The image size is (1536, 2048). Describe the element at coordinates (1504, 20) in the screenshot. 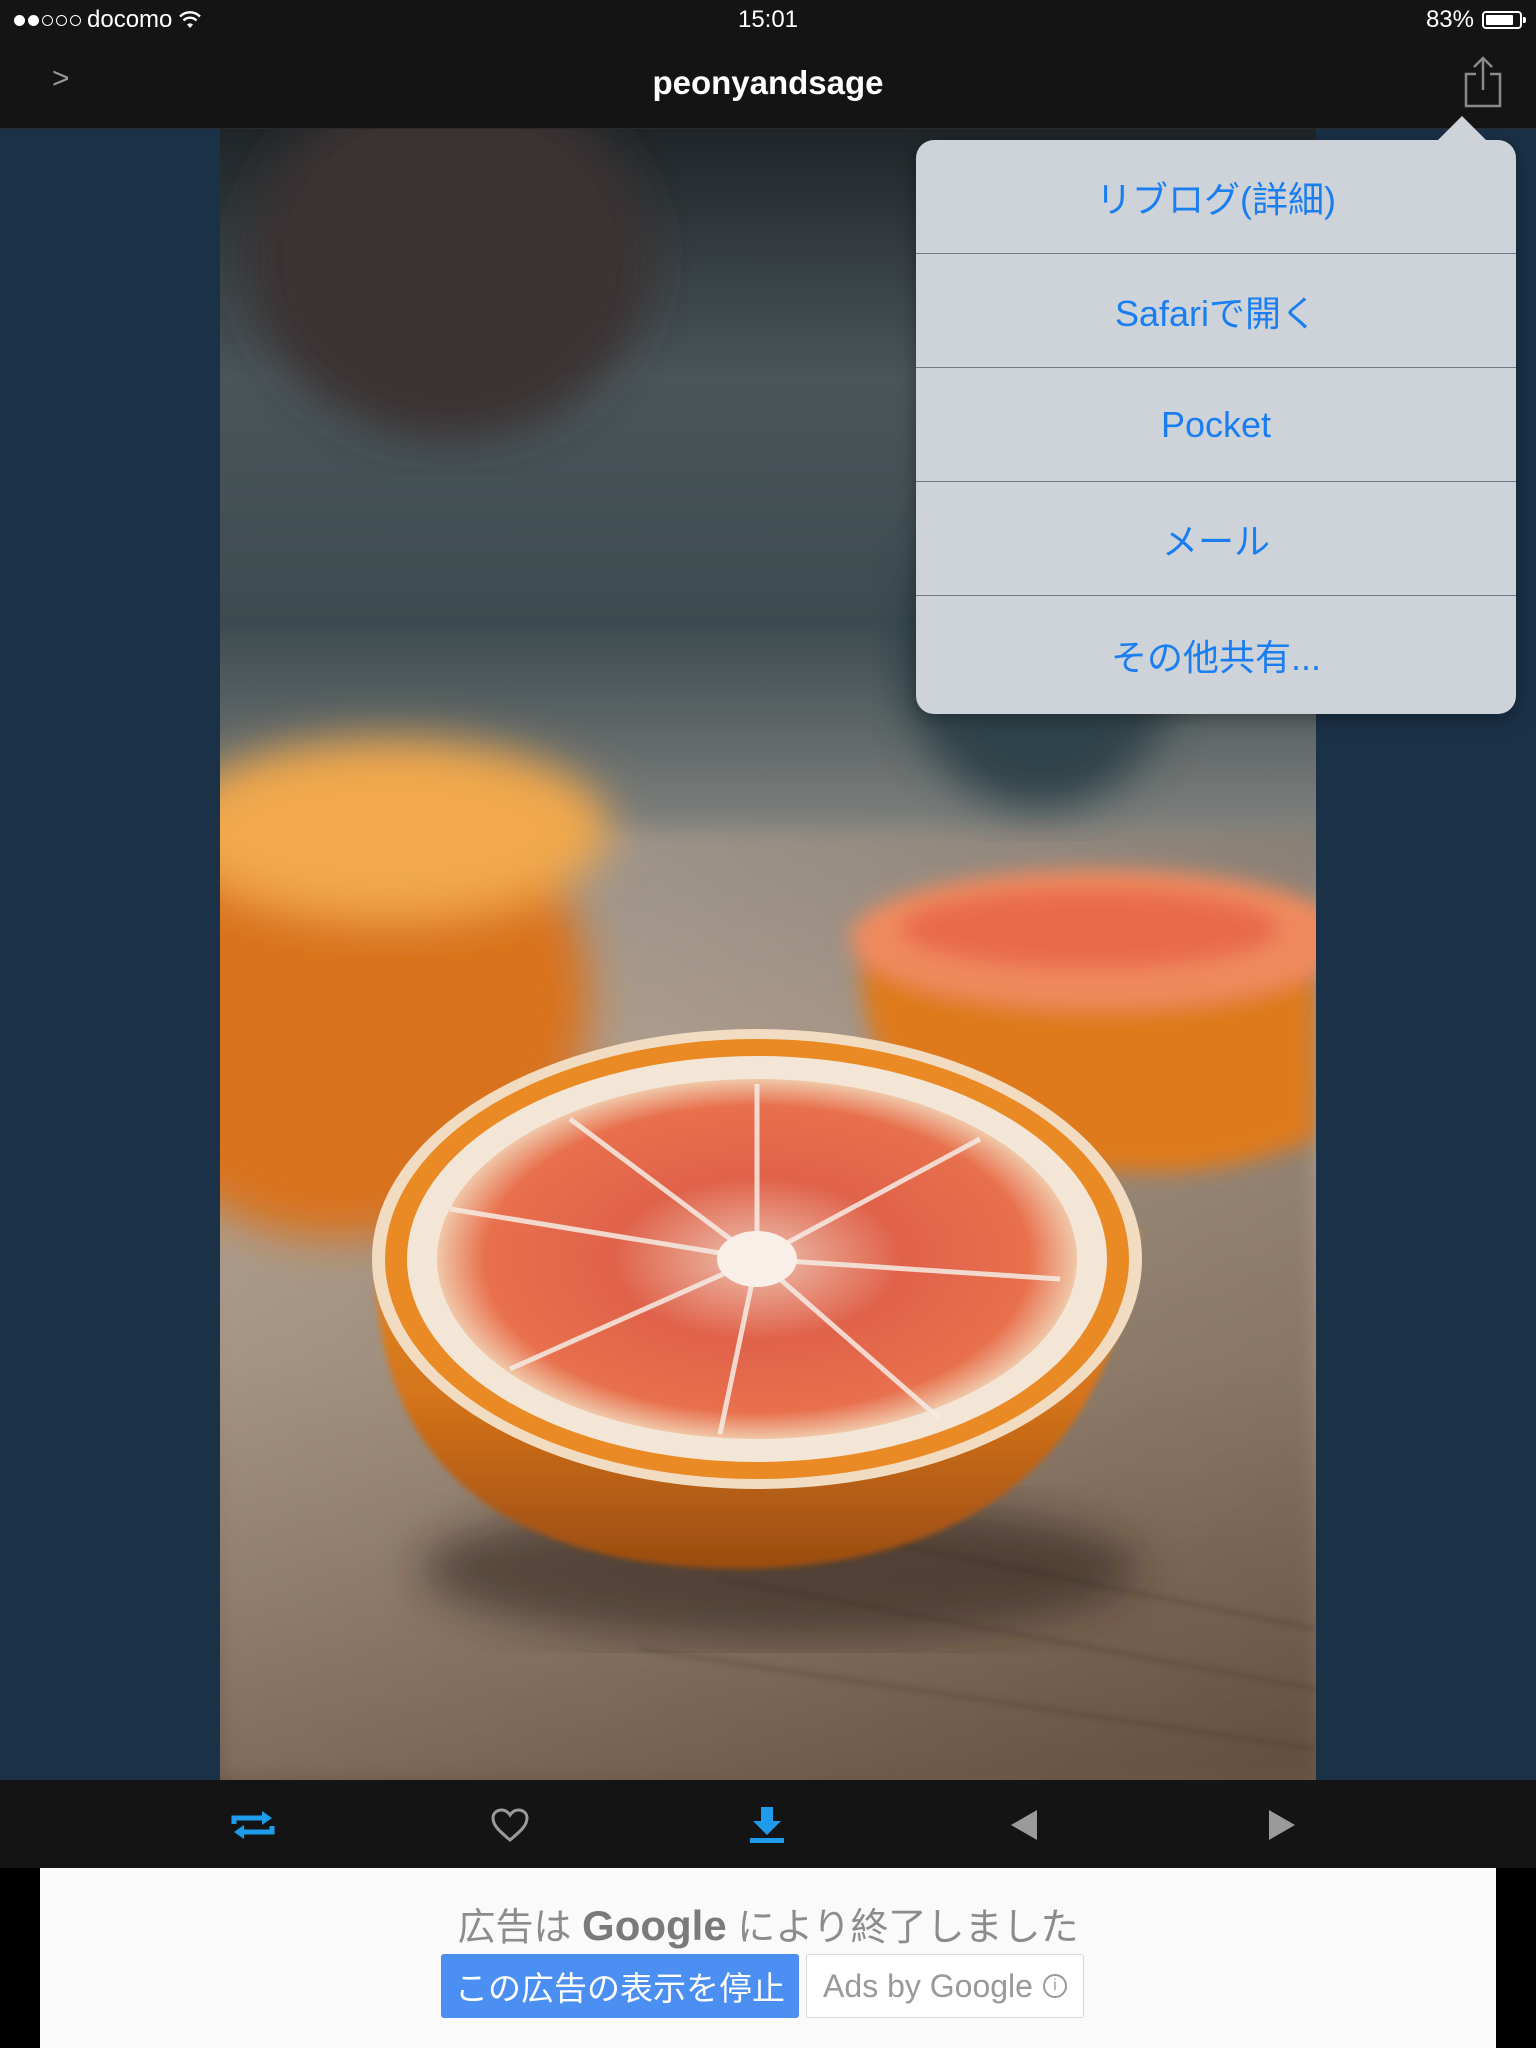

I see `battery-icon` at that location.